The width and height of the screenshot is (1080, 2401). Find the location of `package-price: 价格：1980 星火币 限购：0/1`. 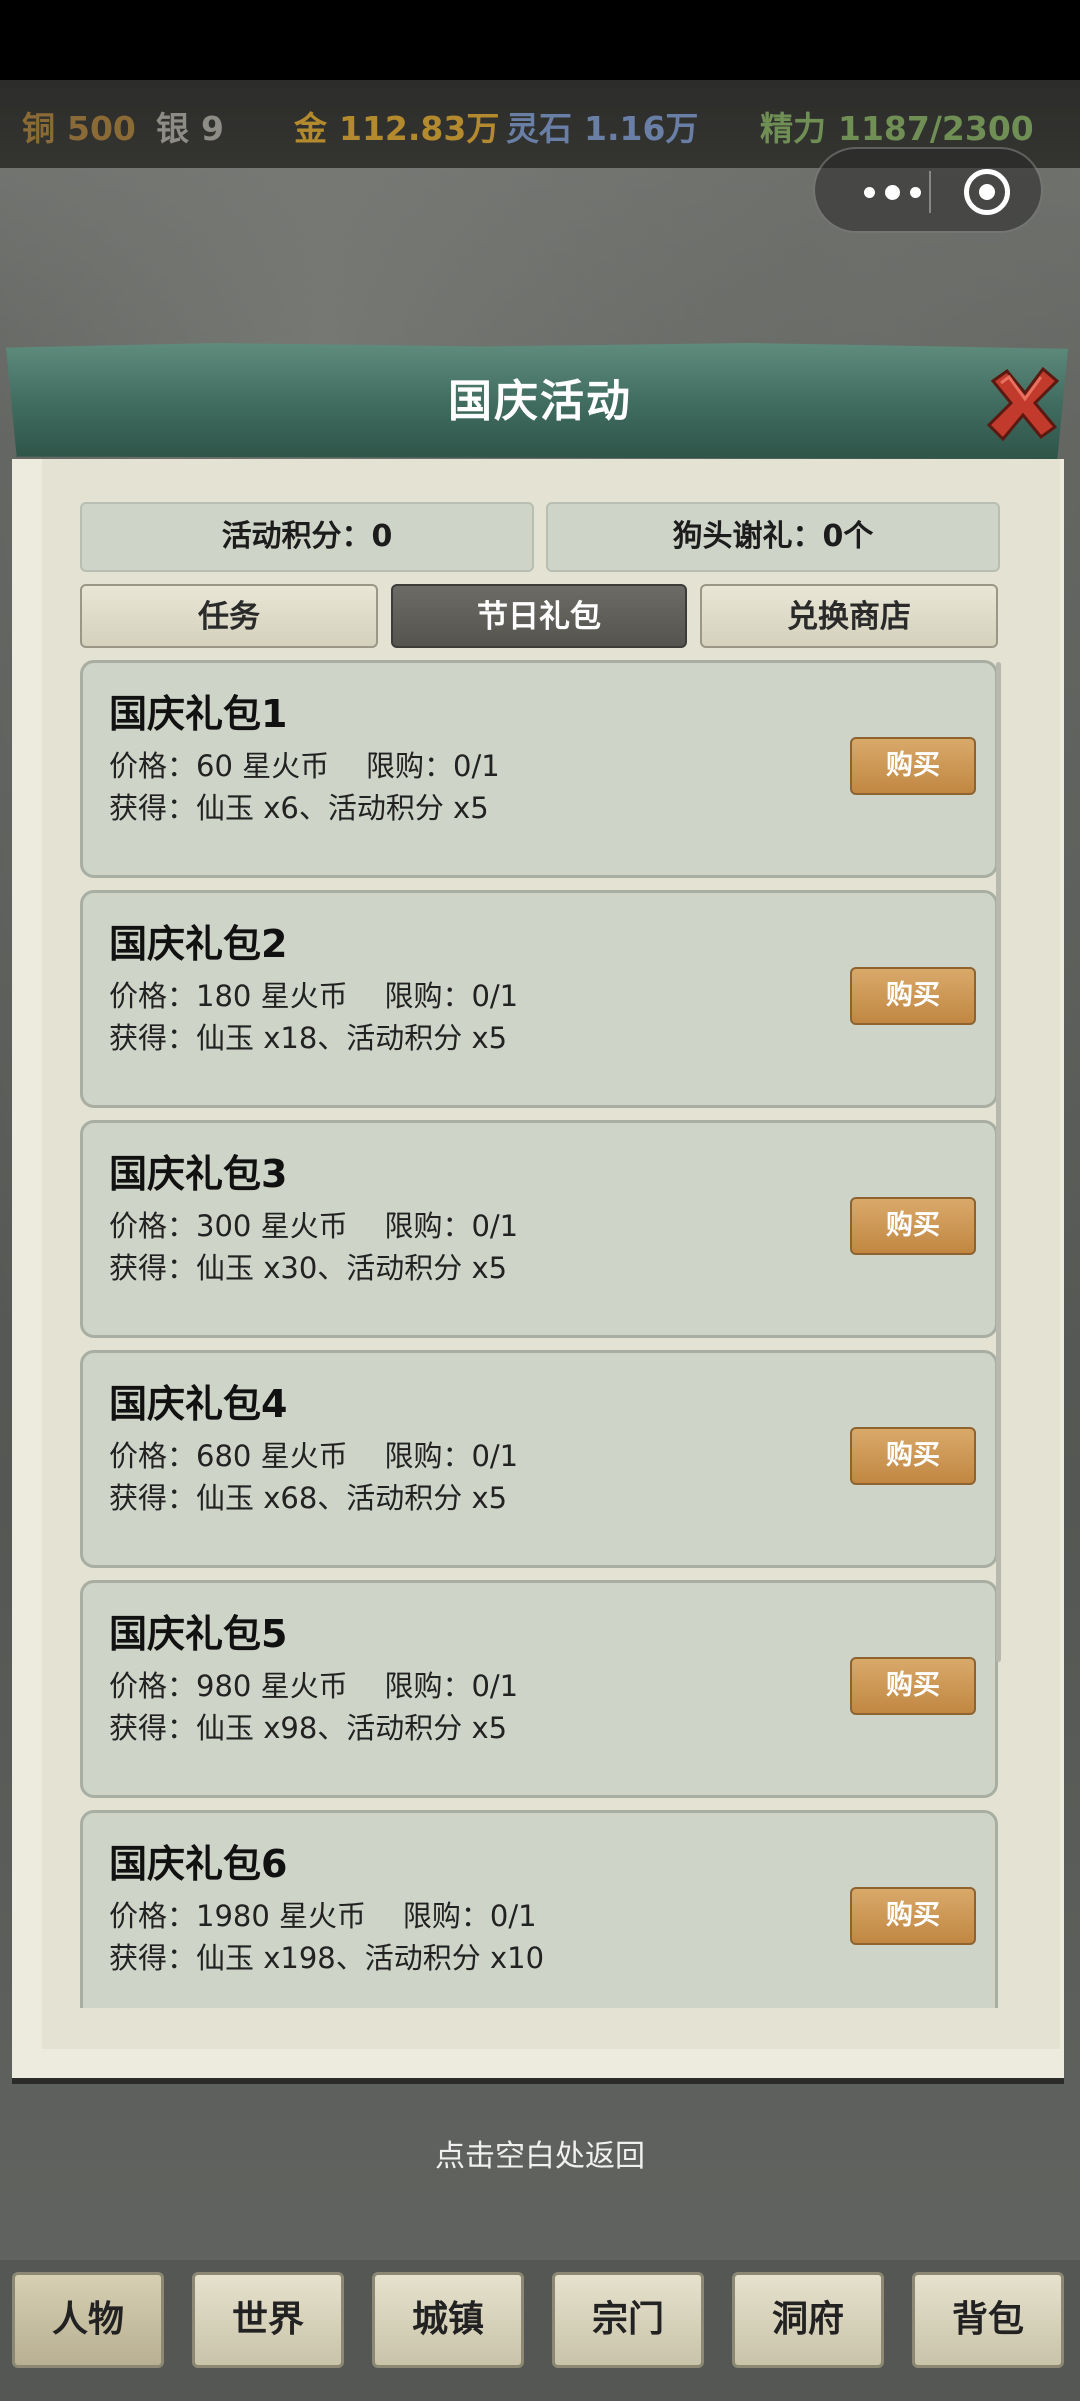

package-price: 价格：1980 星火币 限购：0/1 is located at coordinates (323, 1916).